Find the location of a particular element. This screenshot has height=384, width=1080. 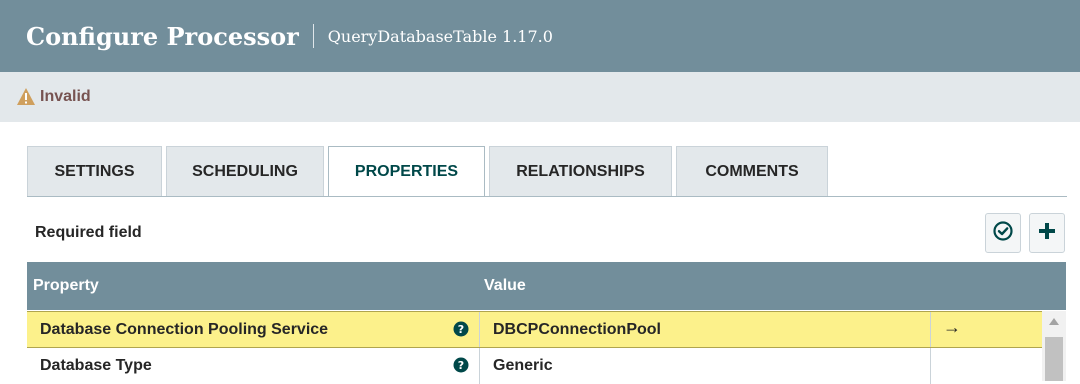

tab-comments: COMMENTS is located at coordinates (752, 171).